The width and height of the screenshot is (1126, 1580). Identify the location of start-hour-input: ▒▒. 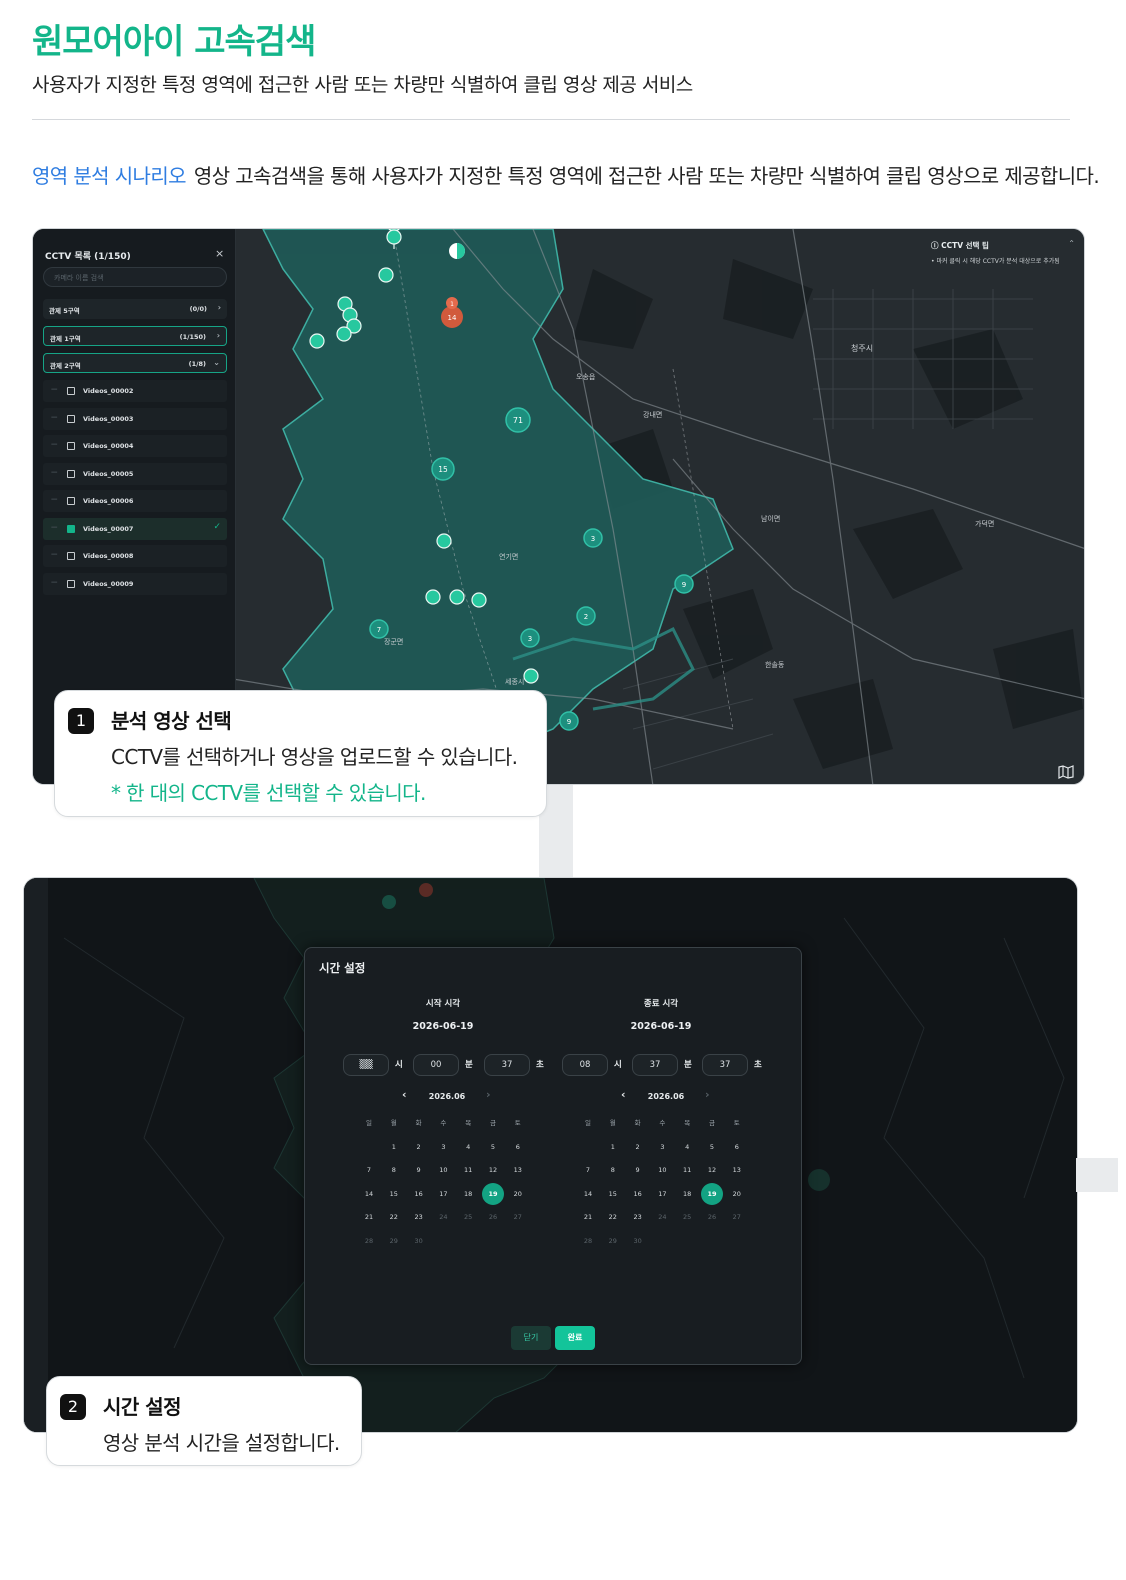
(366, 1065).